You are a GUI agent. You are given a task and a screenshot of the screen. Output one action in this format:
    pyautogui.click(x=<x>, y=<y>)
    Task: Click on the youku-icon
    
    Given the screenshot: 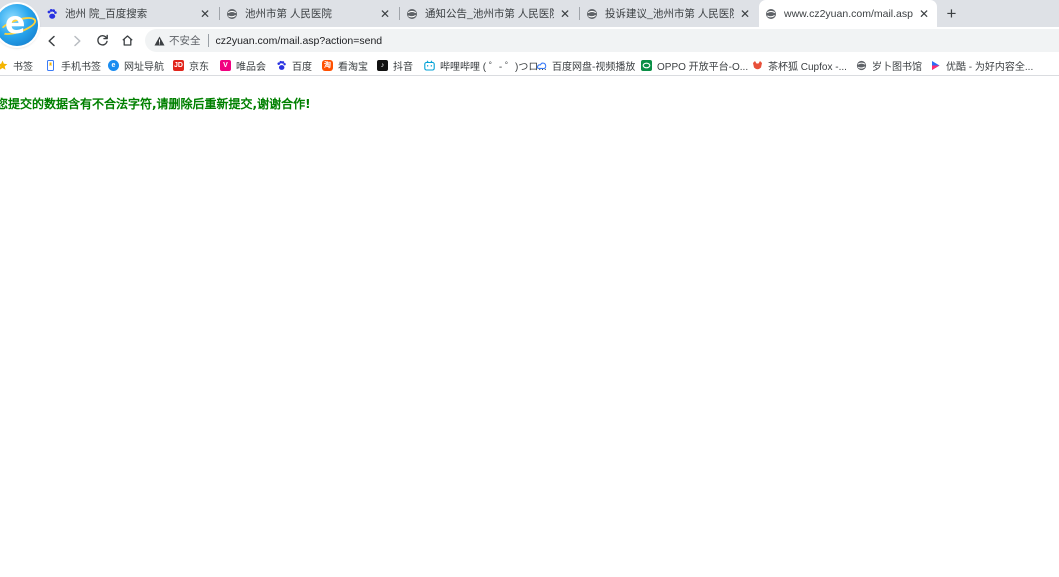 What is the action you would take?
    pyautogui.click(x=935, y=65)
    